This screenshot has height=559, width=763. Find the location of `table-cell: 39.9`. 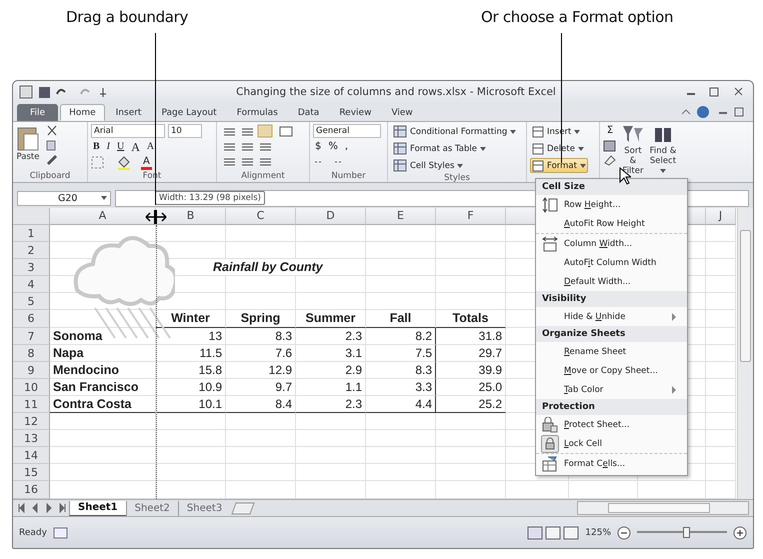

table-cell: 39.9 is located at coordinates (471, 370).